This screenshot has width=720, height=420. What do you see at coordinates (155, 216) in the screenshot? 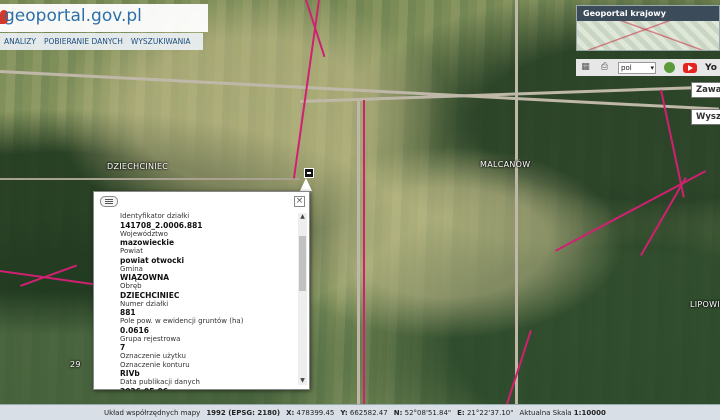
I see `field-label: Identyfikator działki` at bounding box center [155, 216].